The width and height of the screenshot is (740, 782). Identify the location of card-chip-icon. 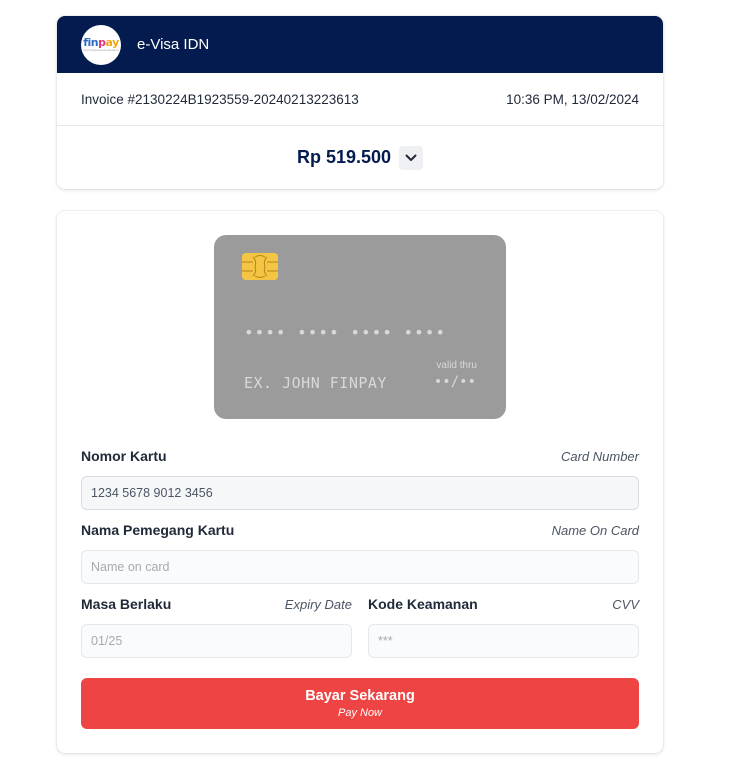
(260, 266).